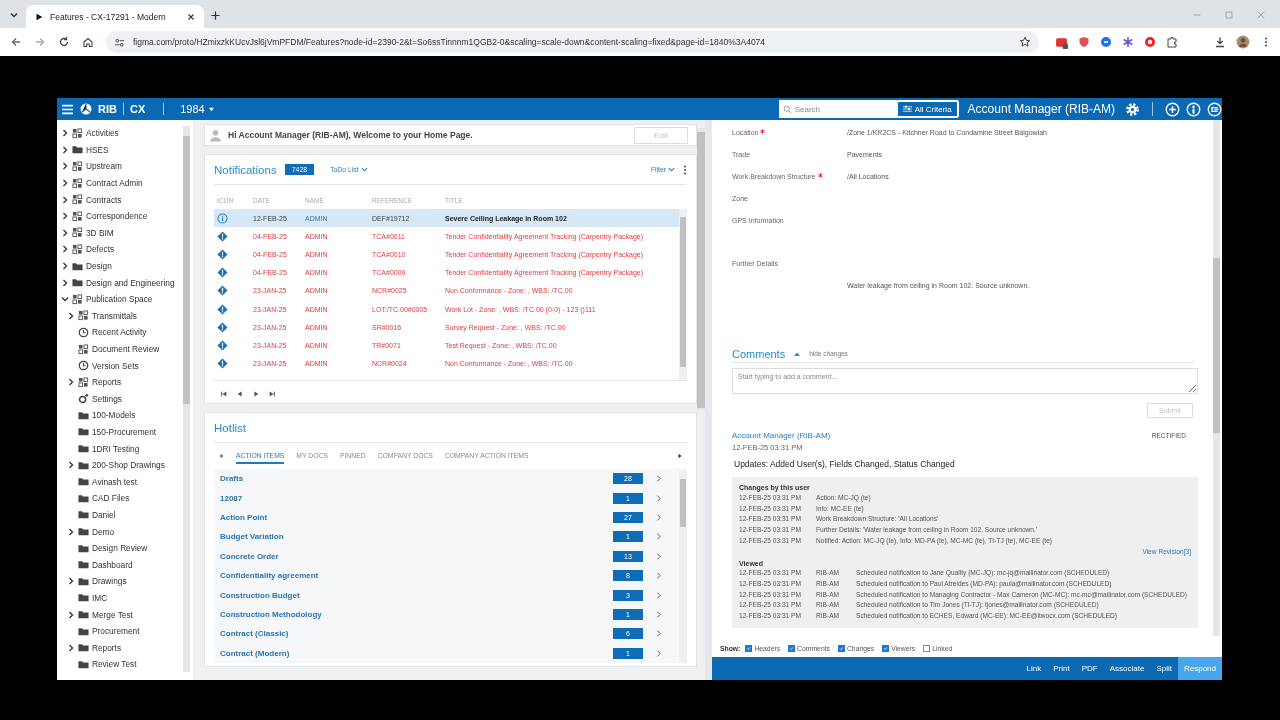  I want to click on tree-item: Avinash test, so click(130, 482).